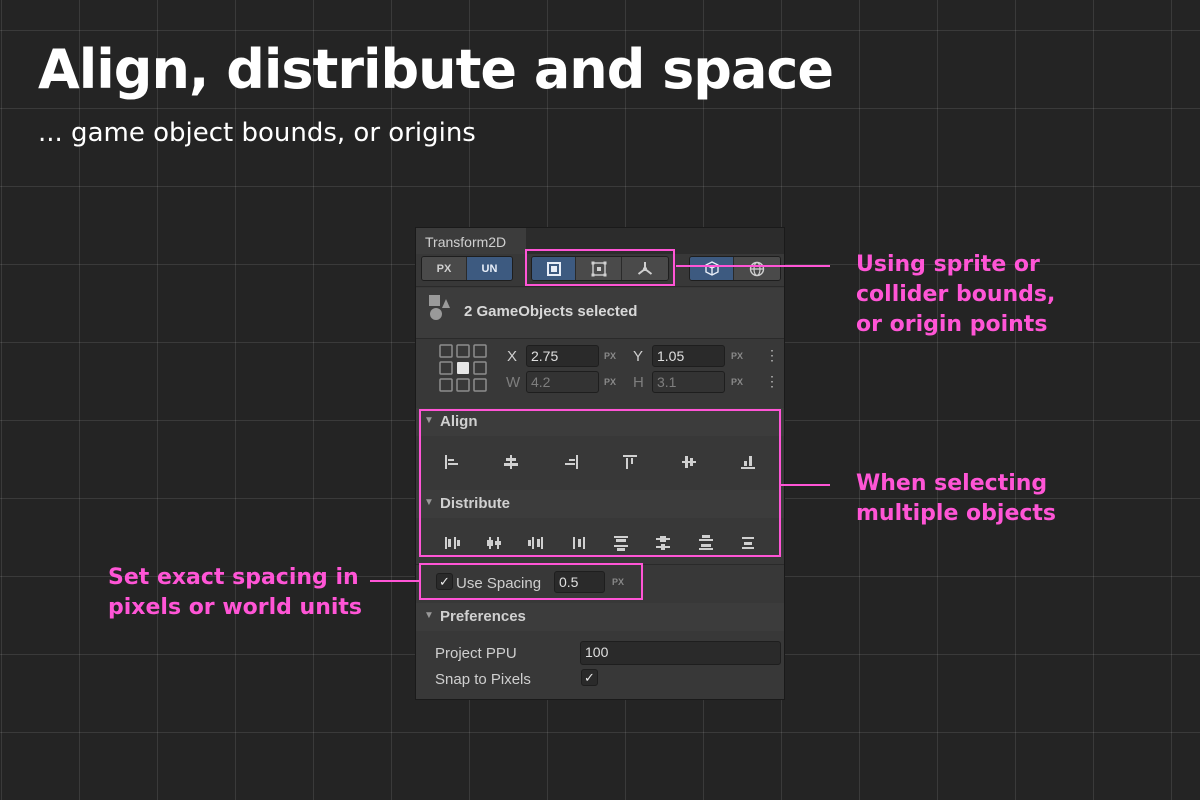  Describe the element at coordinates (512, 356) in the screenshot. I see `x-label: X` at that location.